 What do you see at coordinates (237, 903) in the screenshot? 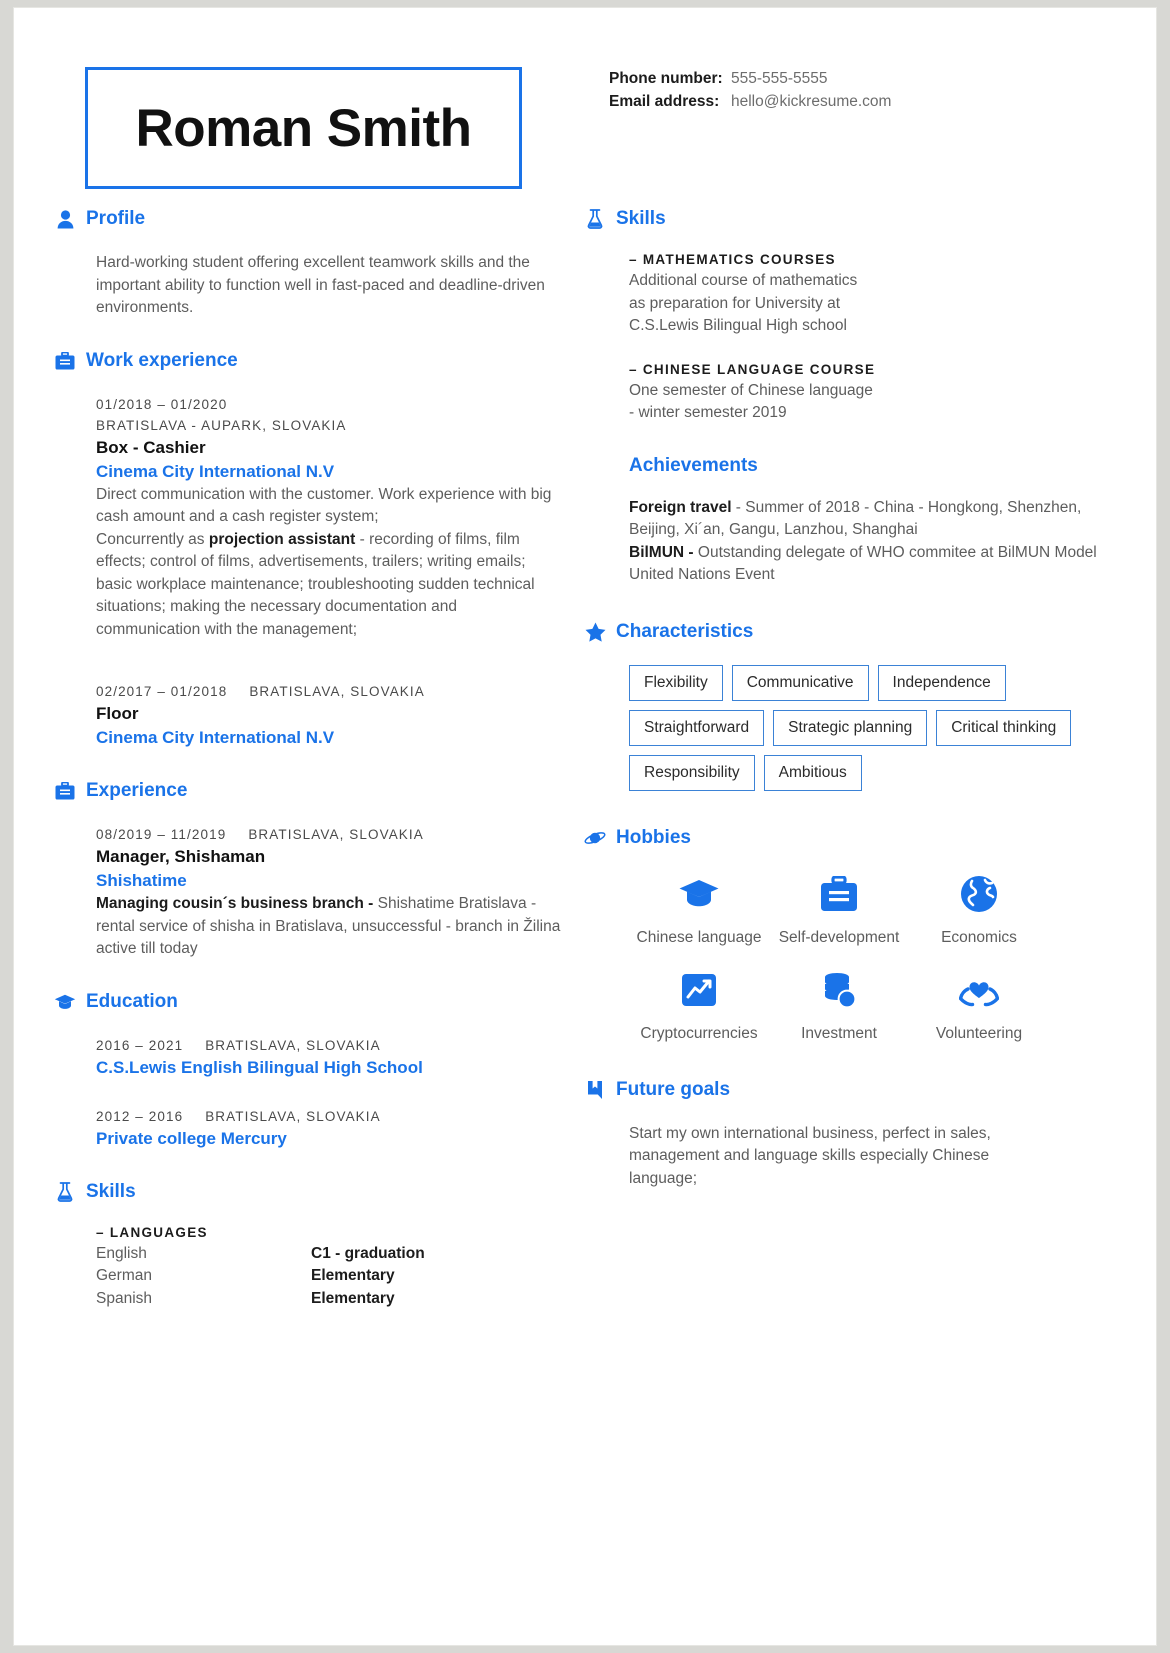
I see `experience-desc-bold: Managing cousin´s business branch -` at bounding box center [237, 903].